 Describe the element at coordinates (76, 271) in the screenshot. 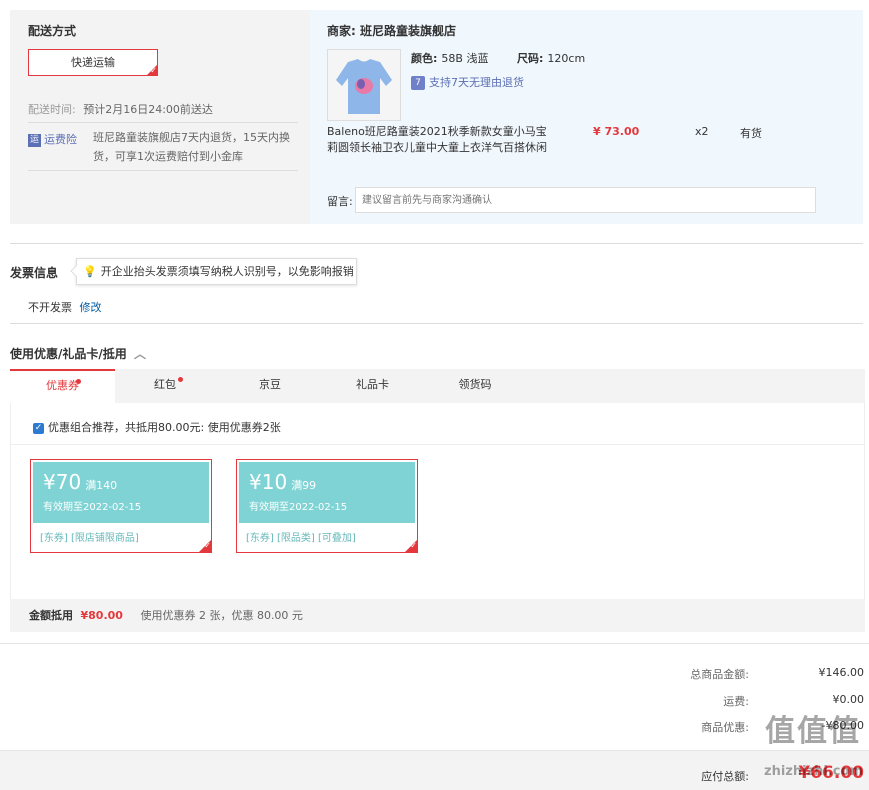

I see `tip-arrow` at that location.